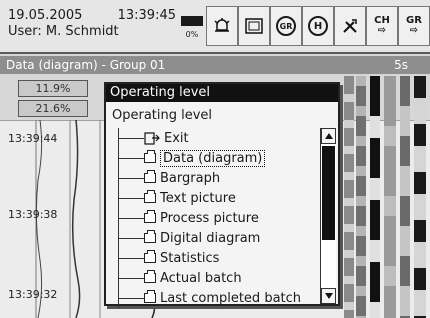  I want to click on channel-next-button: CH ⇨, so click(382, 26).